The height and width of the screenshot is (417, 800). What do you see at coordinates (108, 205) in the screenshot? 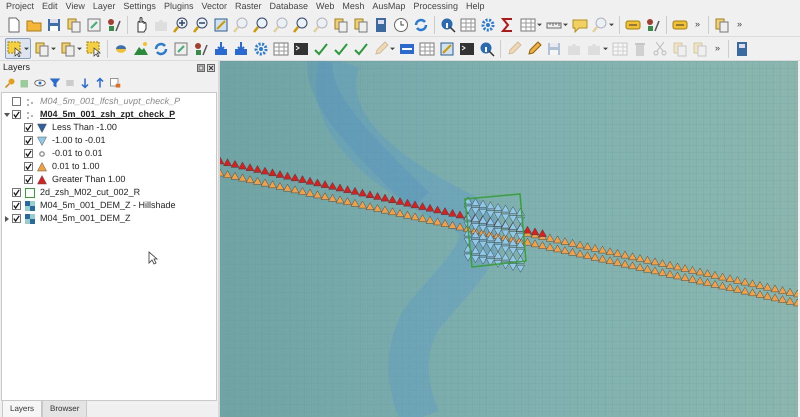
I see `layer-name: M04_5m_001_DEM_Z - Hillshade` at bounding box center [108, 205].